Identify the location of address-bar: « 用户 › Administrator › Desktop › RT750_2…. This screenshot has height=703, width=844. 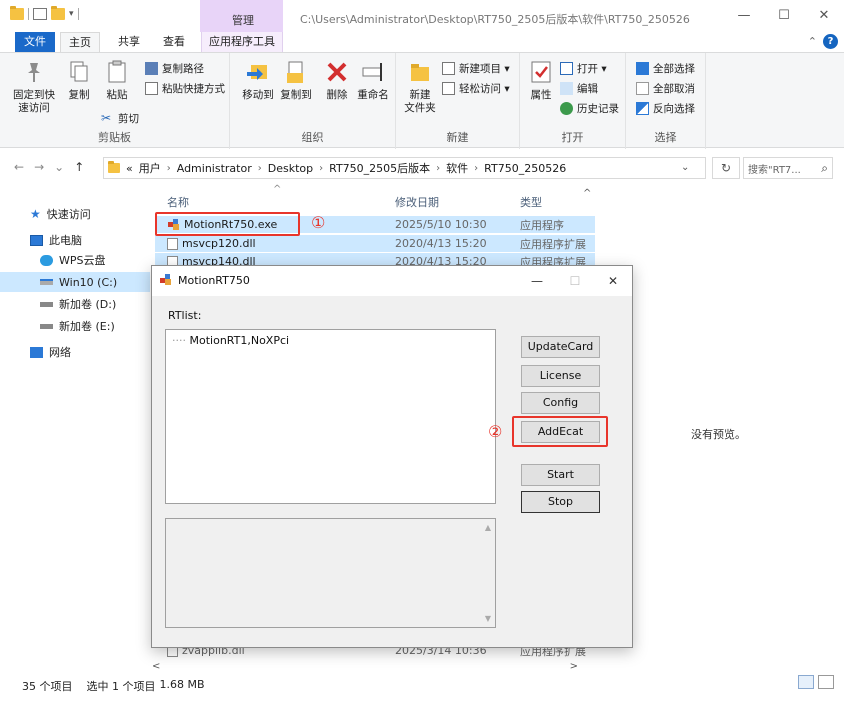
(404, 168).